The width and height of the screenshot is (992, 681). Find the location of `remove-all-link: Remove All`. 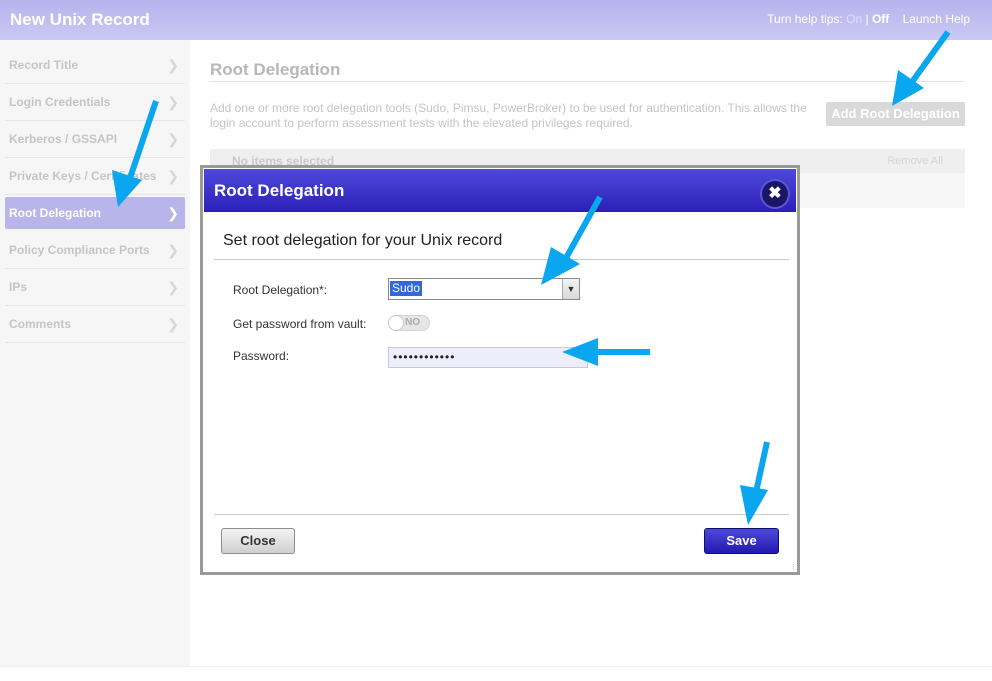

remove-all-link: Remove All is located at coordinates (915, 161).